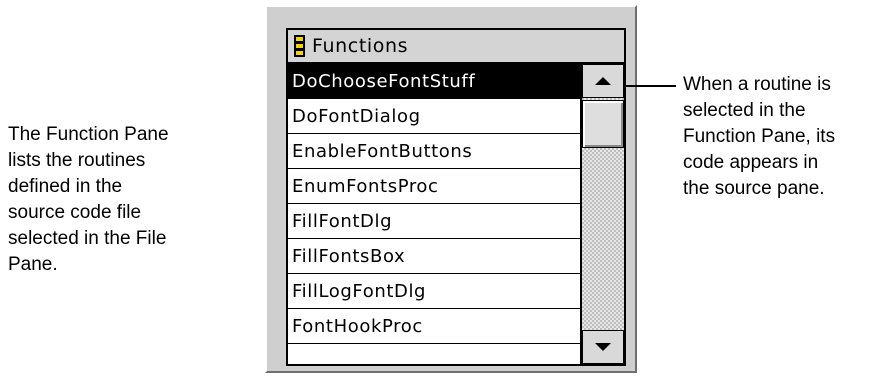 This screenshot has width=896, height=379. What do you see at coordinates (299, 46) in the screenshot?
I see `pane-marker-icon` at bounding box center [299, 46].